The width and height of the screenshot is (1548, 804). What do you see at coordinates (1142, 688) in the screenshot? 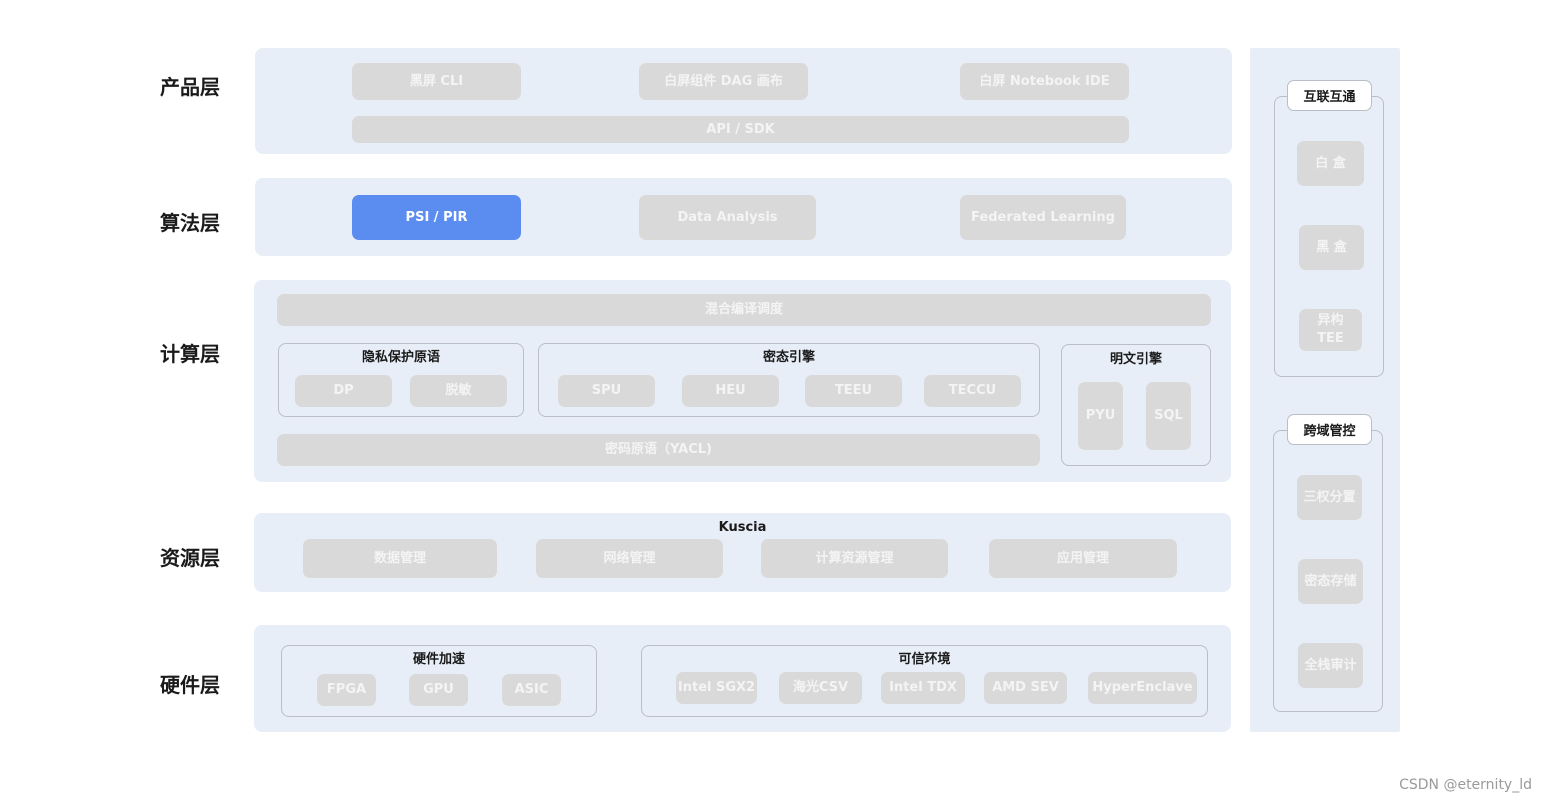
I see `hyperenclave-box: HyperEnclave` at bounding box center [1142, 688].